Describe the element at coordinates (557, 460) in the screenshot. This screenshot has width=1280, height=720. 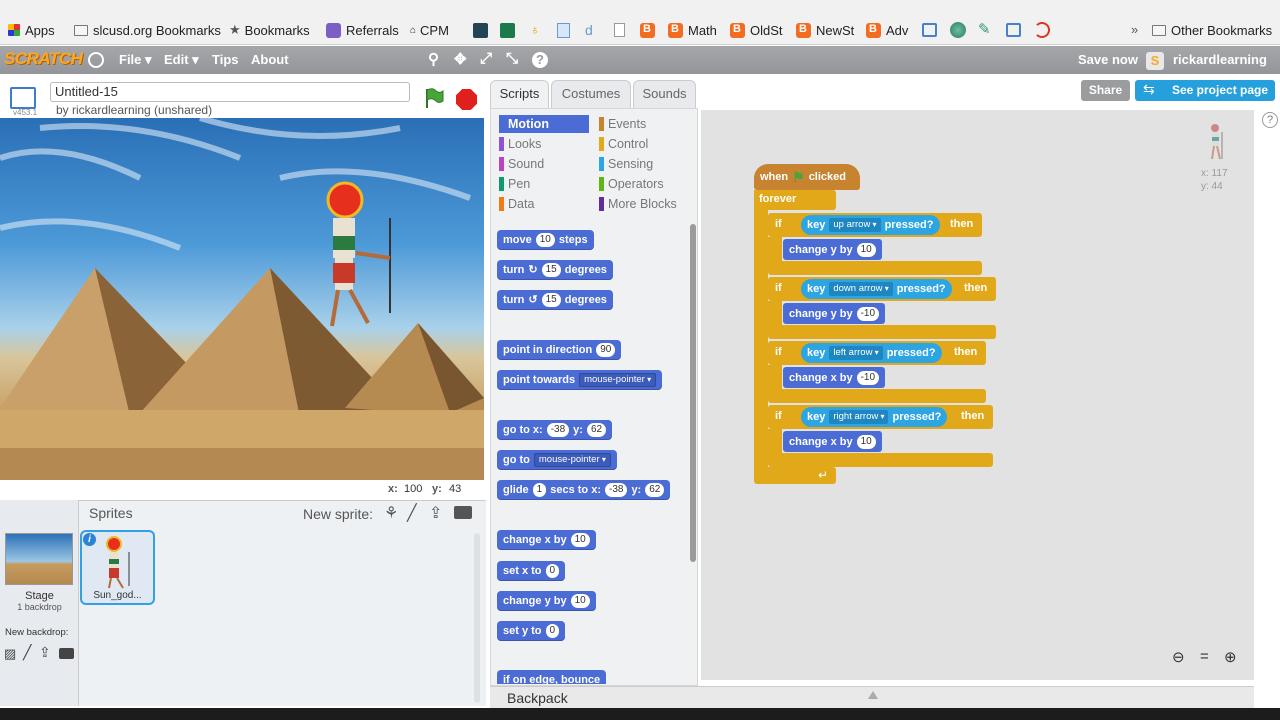
I see `block-go-to: go to mouse-pointer` at that location.